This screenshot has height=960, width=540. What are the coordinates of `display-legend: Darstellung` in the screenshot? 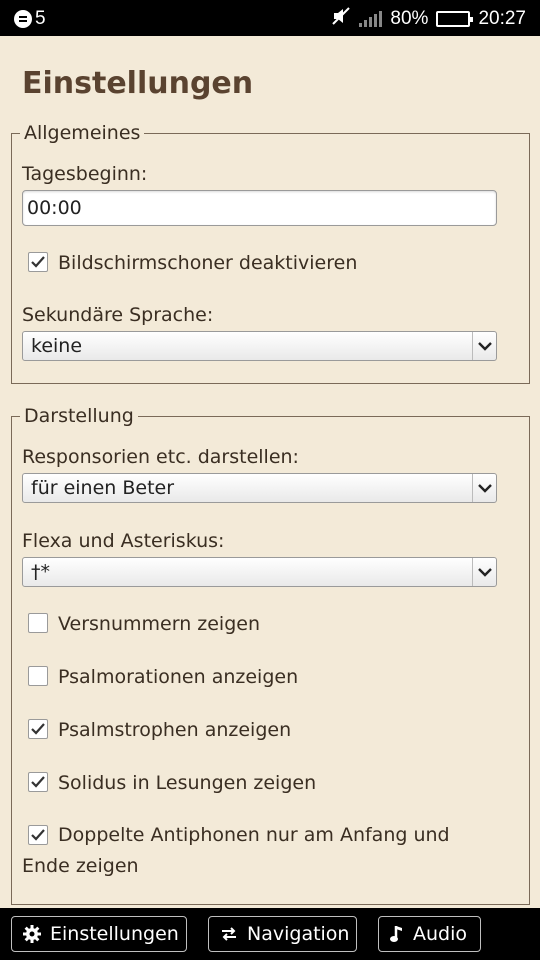 It's located at (79, 416).